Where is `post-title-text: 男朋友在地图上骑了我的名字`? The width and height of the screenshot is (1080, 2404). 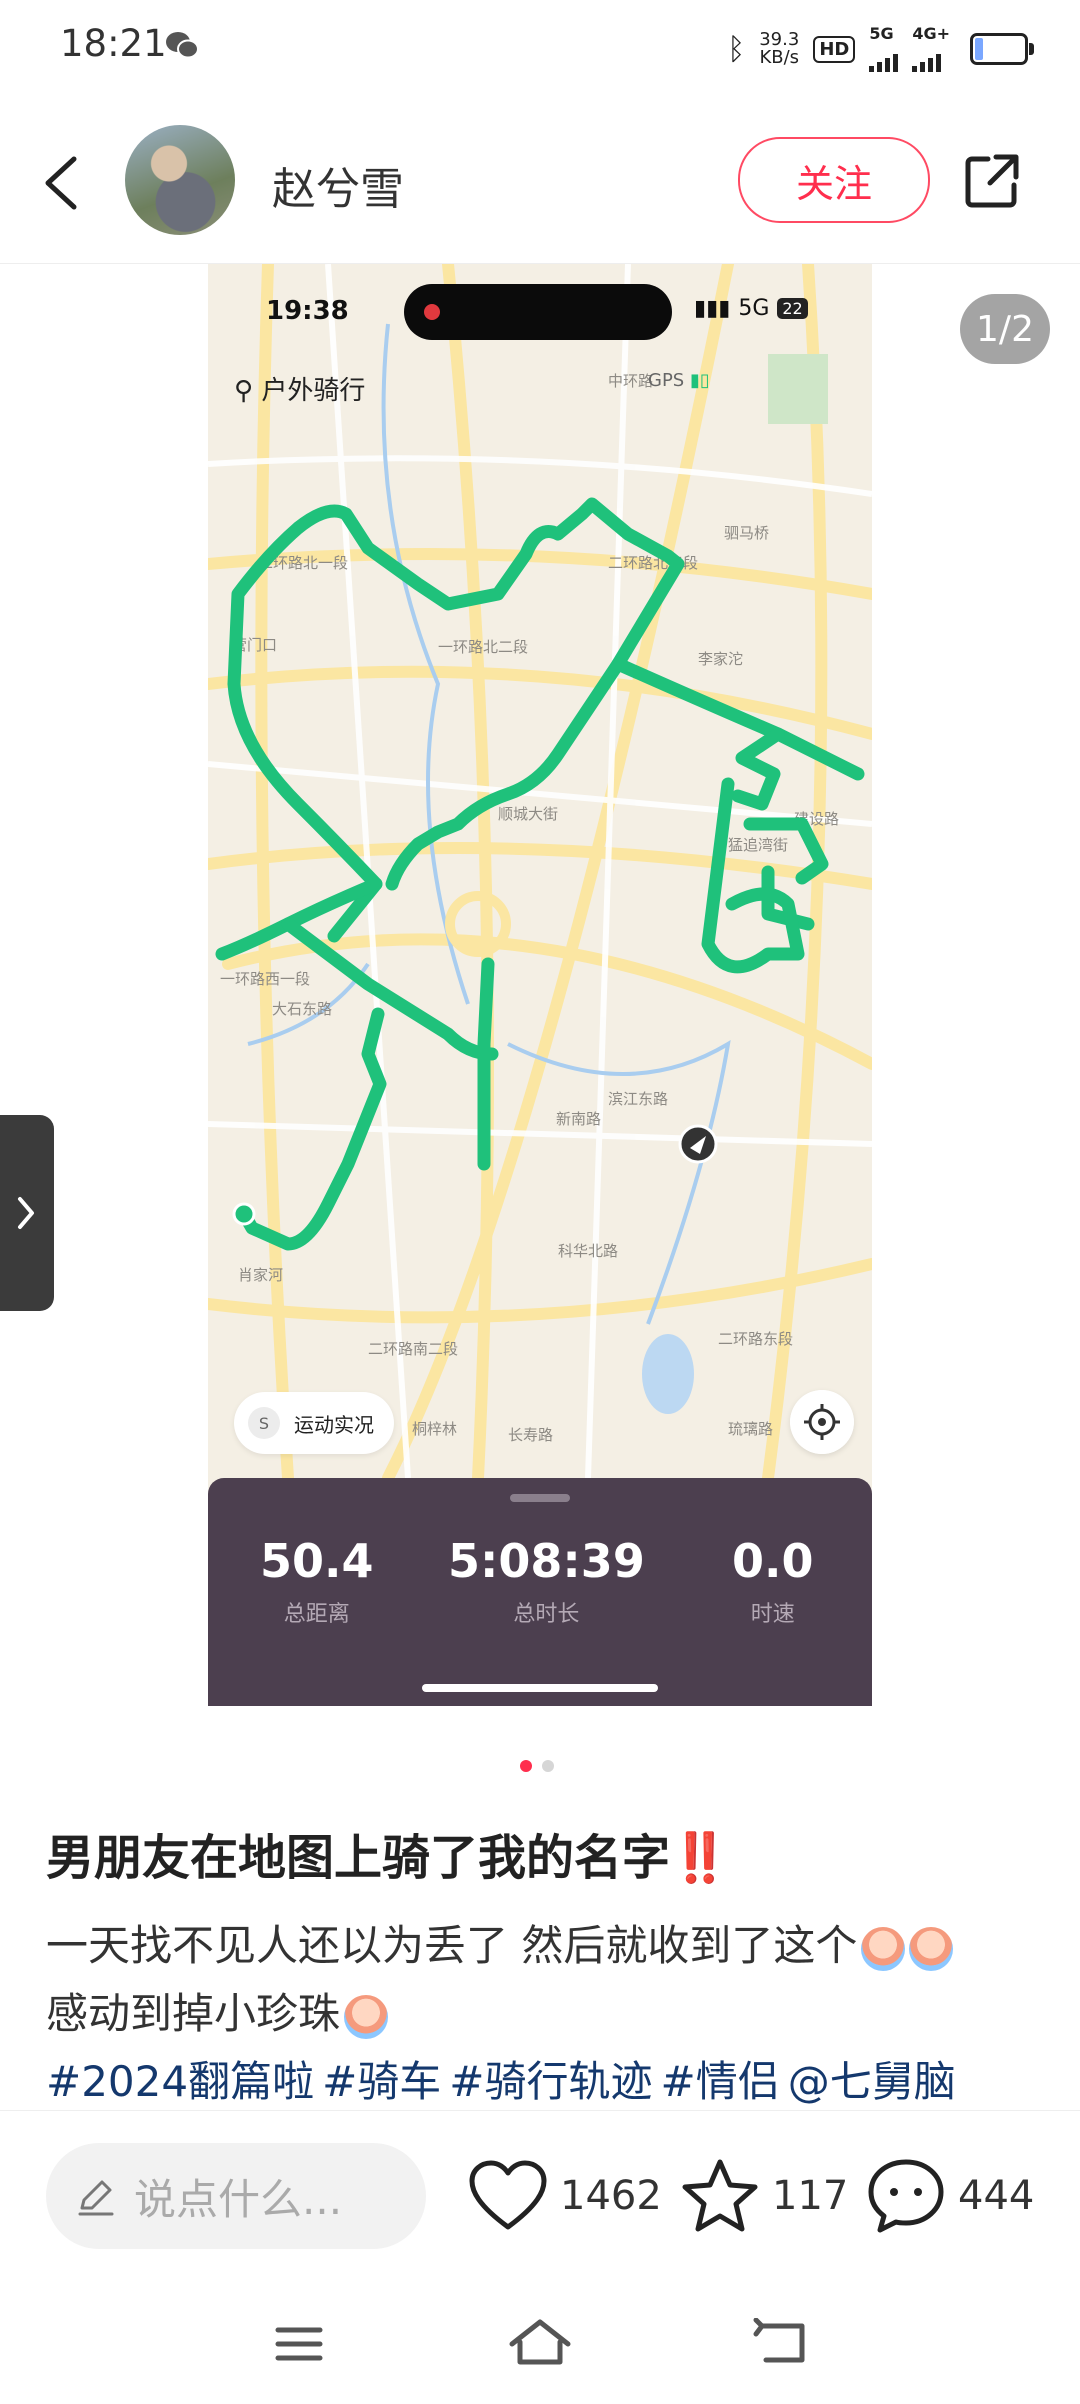
post-title-text: 男朋友在地图上骑了我的名字 is located at coordinates (358, 1858).